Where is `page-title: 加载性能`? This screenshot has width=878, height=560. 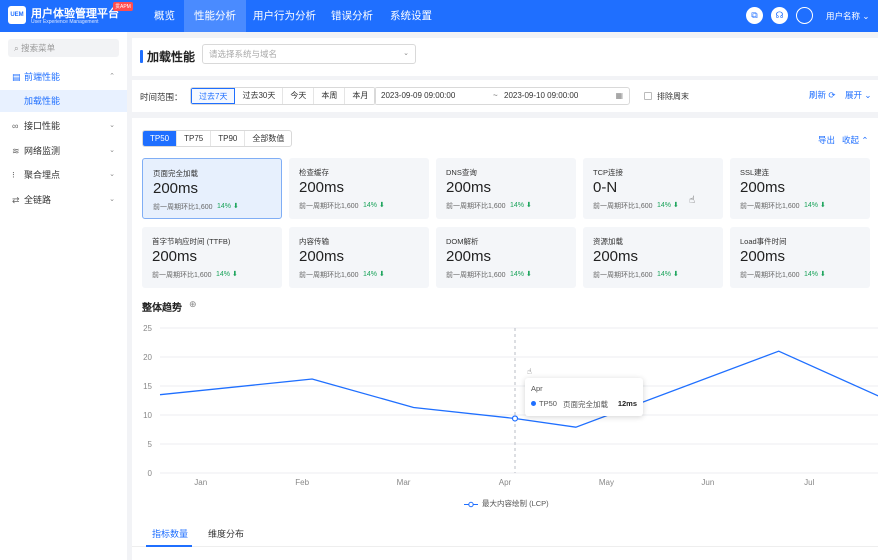
page-title: 加载性能 is located at coordinates (171, 57).